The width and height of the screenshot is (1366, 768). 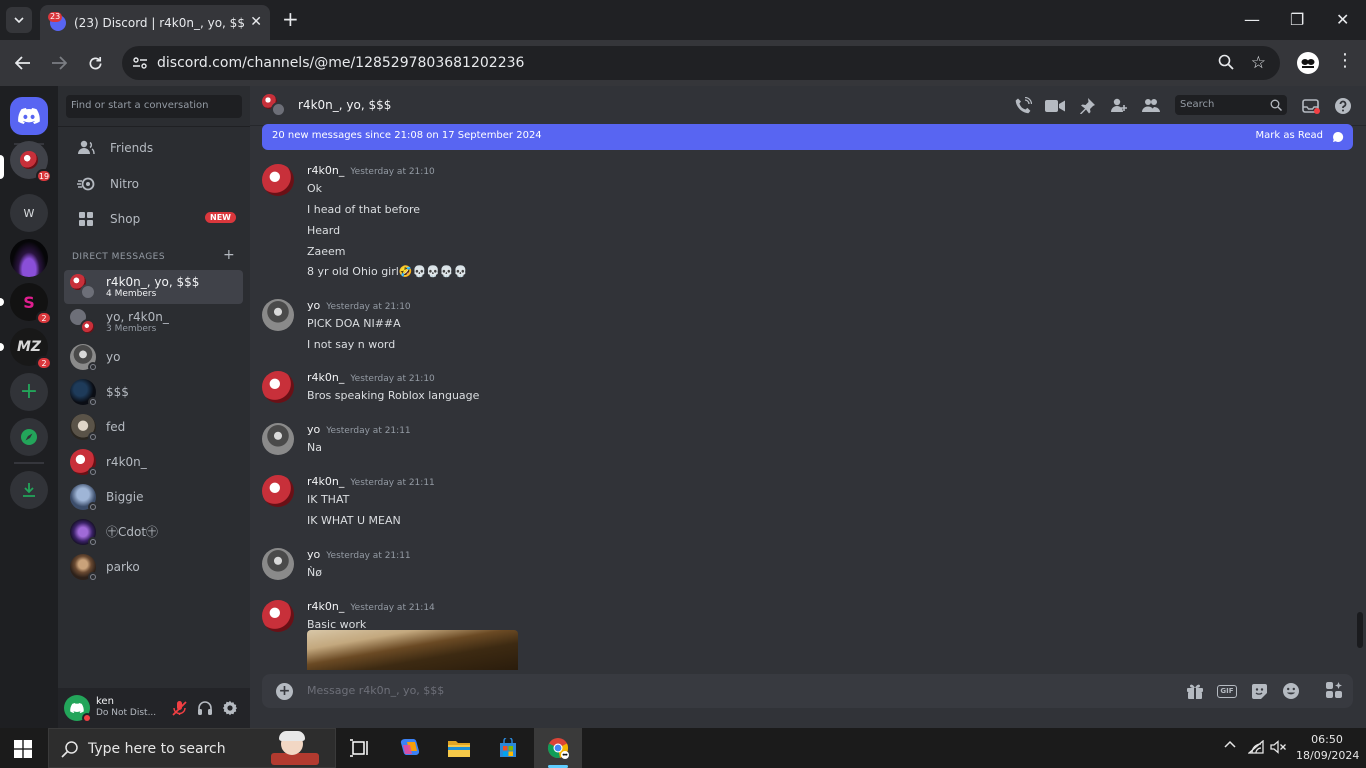 What do you see at coordinates (295, 749) in the screenshot?
I see `search-highlight-illustration` at bounding box center [295, 749].